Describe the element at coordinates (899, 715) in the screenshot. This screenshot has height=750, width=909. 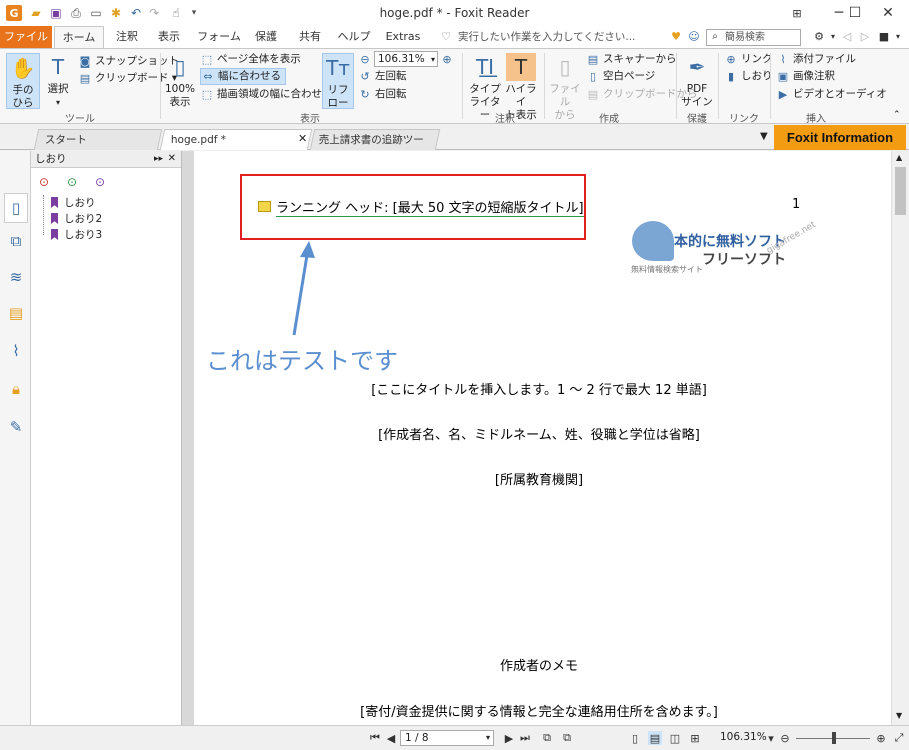
I see `scroll-down-icon: ▼` at that location.